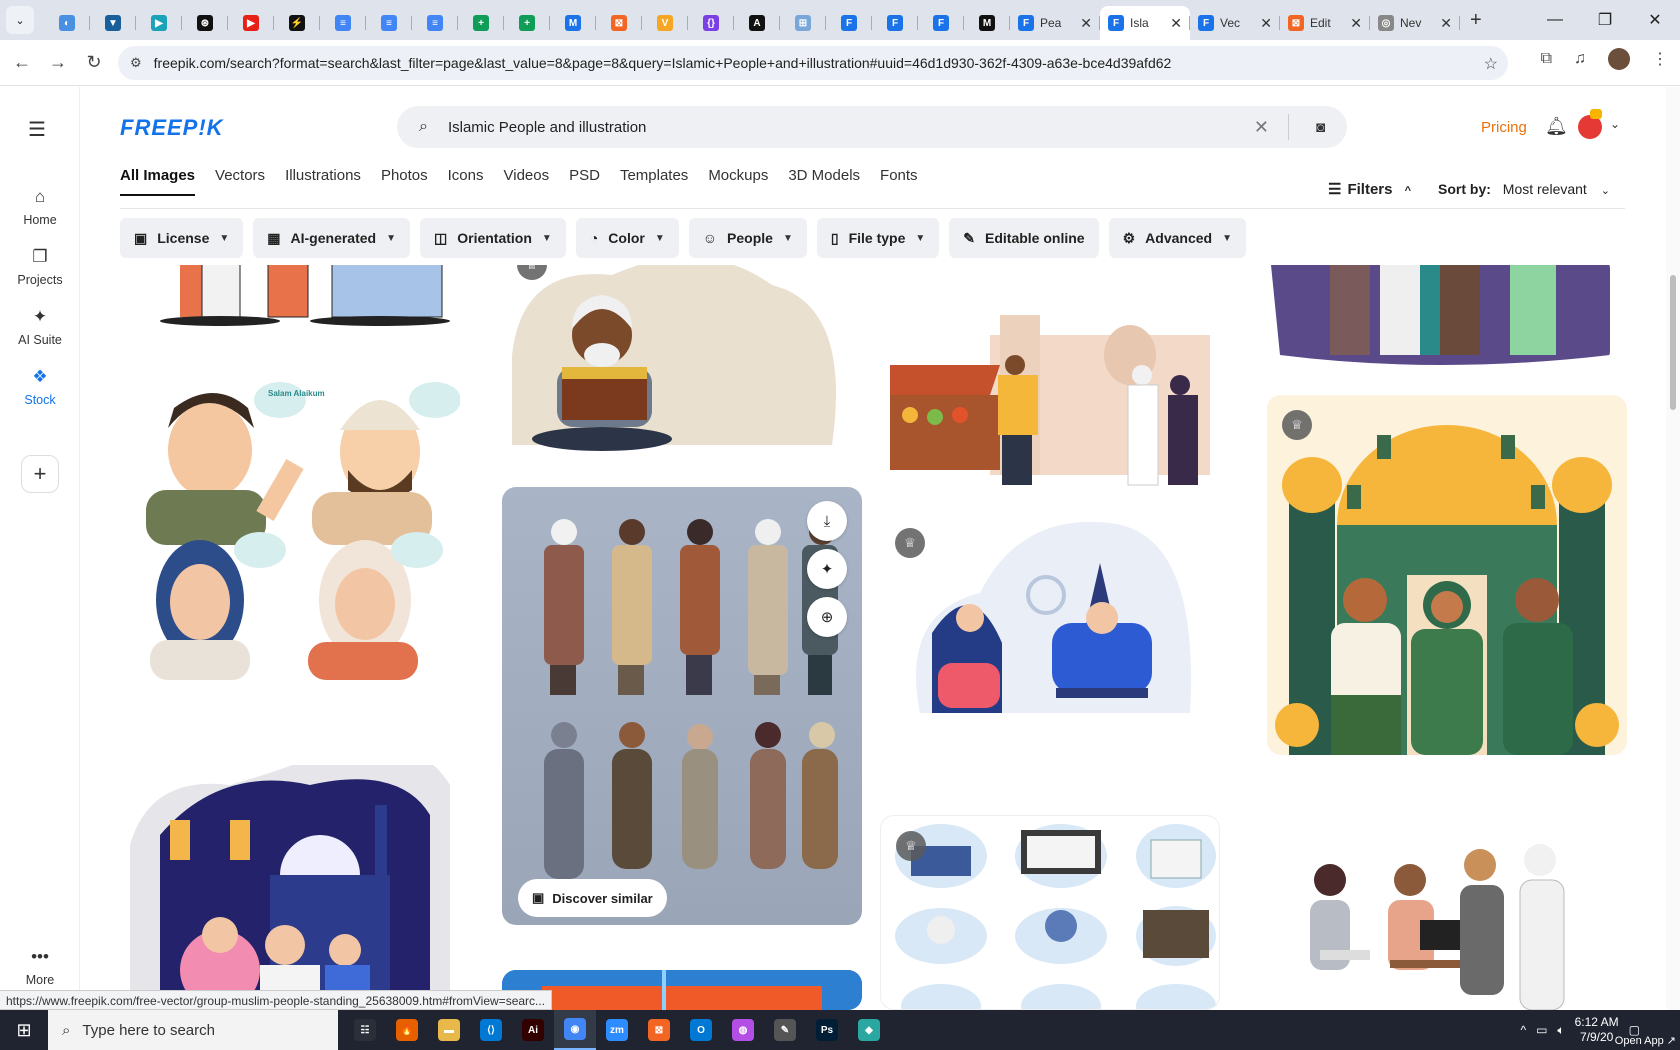  I want to click on browser-menu-icon: ⋮, so click(1660, 59).